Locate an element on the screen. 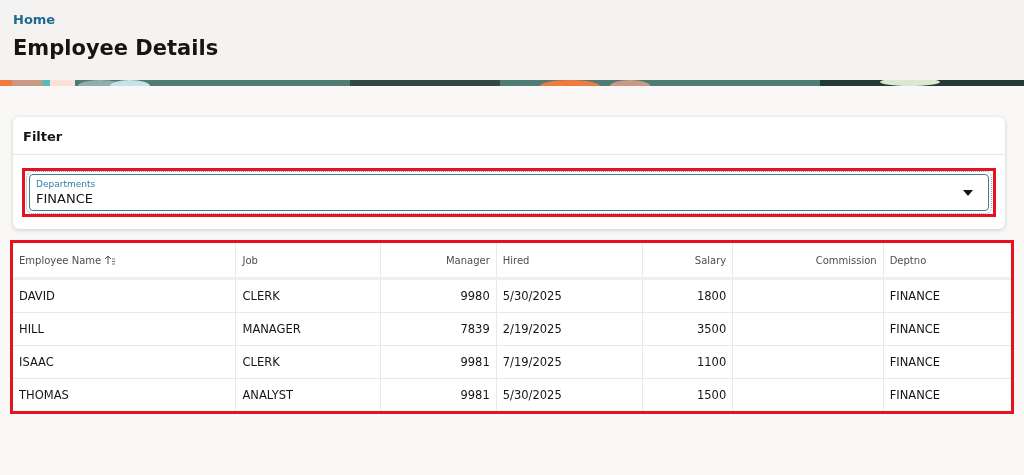  table-cell: DAVID is located at coordinates (124, 295).